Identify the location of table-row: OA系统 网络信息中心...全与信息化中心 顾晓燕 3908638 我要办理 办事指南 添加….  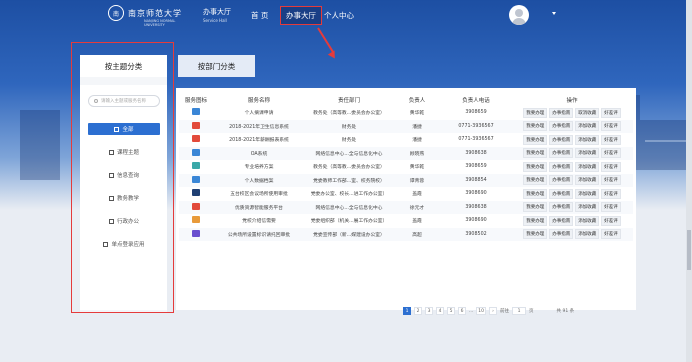
(406, 153).